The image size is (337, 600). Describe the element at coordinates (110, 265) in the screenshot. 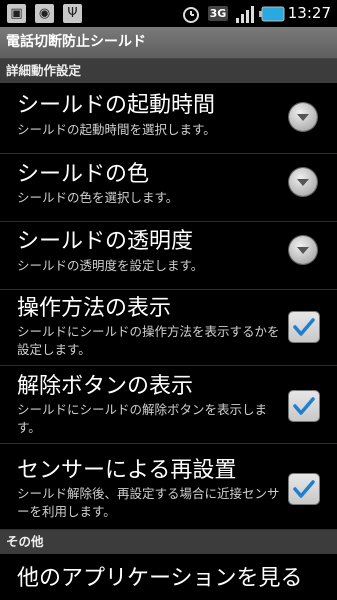

I see `setting-summary: シールドの透明度を設定します。` at that location.